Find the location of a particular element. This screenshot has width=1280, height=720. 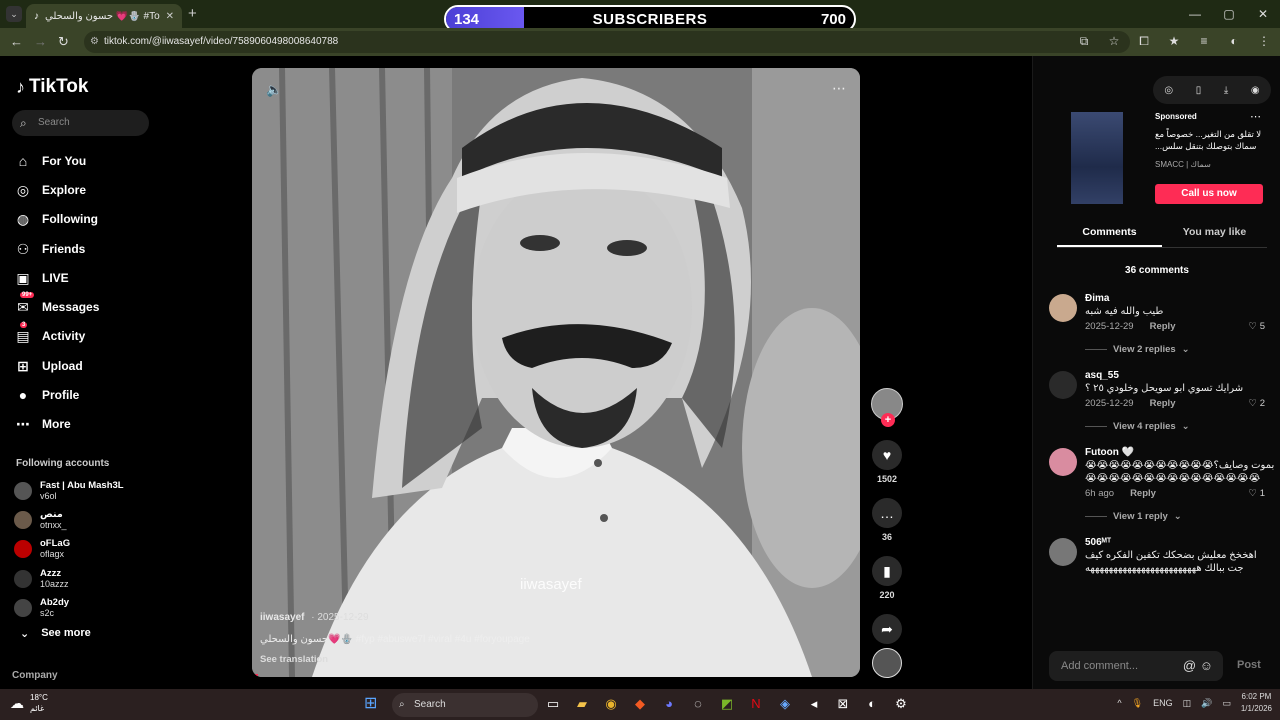

extensions-icon: ⧠ is located at coordinates (1144, 41).